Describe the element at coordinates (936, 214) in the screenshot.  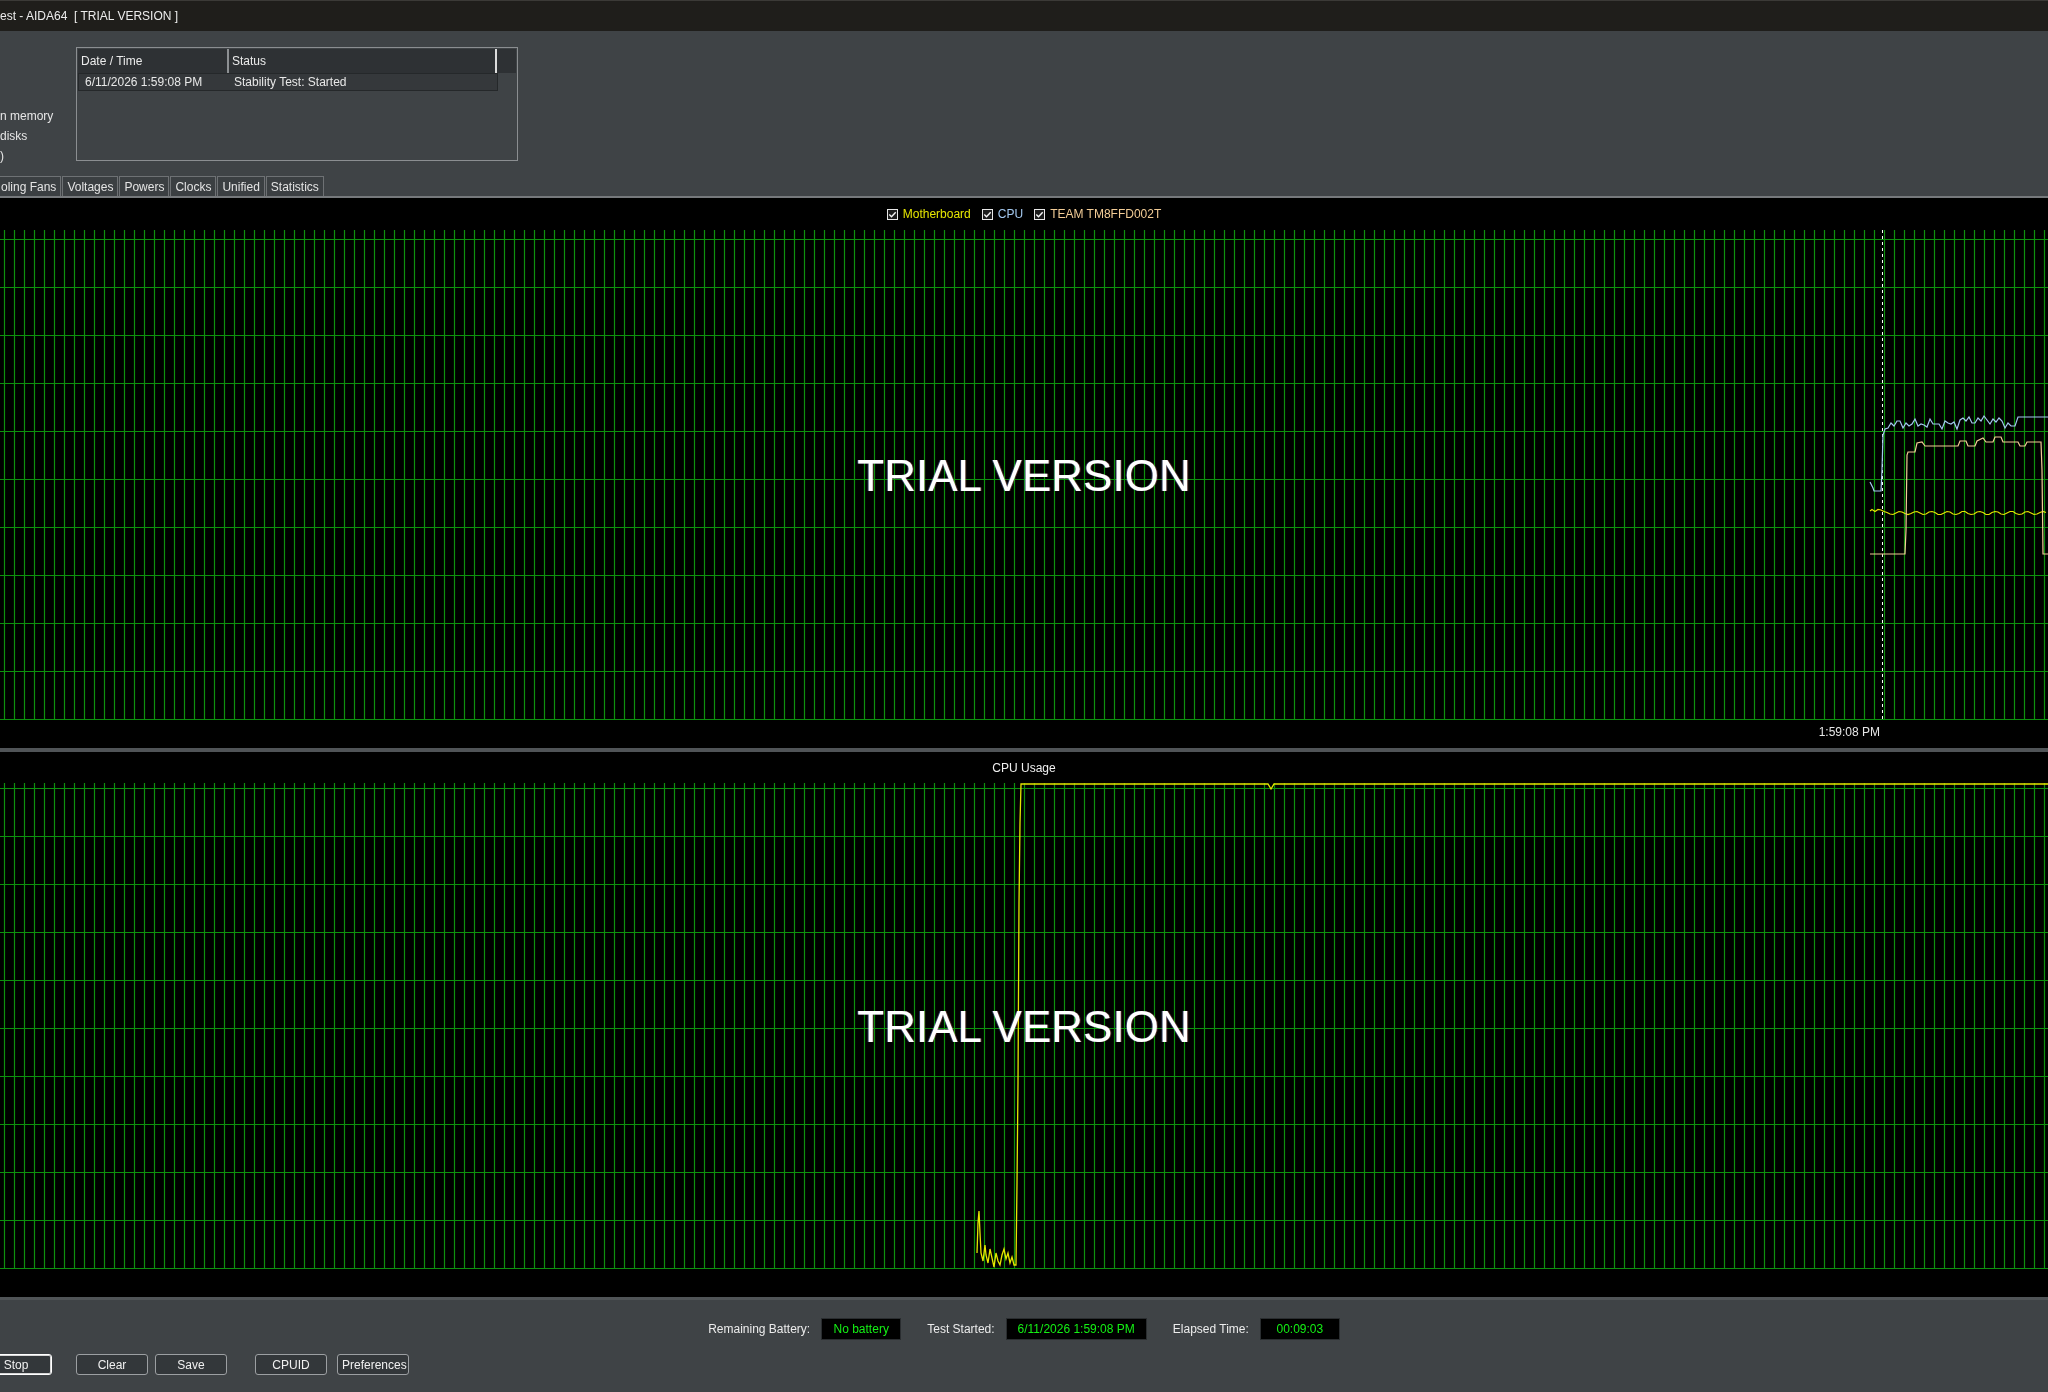
I see `legend-label: Motherboard` at that location.